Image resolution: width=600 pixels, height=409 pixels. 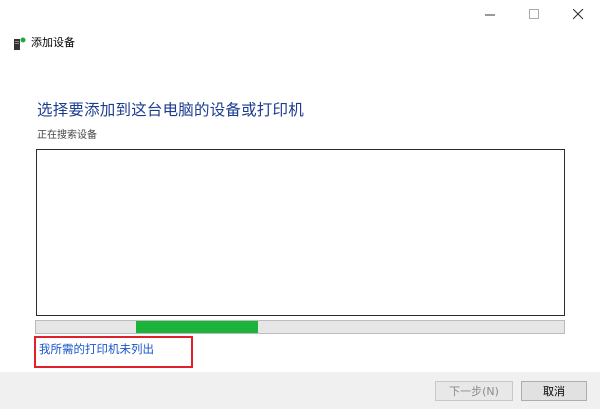 I want to click on close-button, so click(x=578, y=14).